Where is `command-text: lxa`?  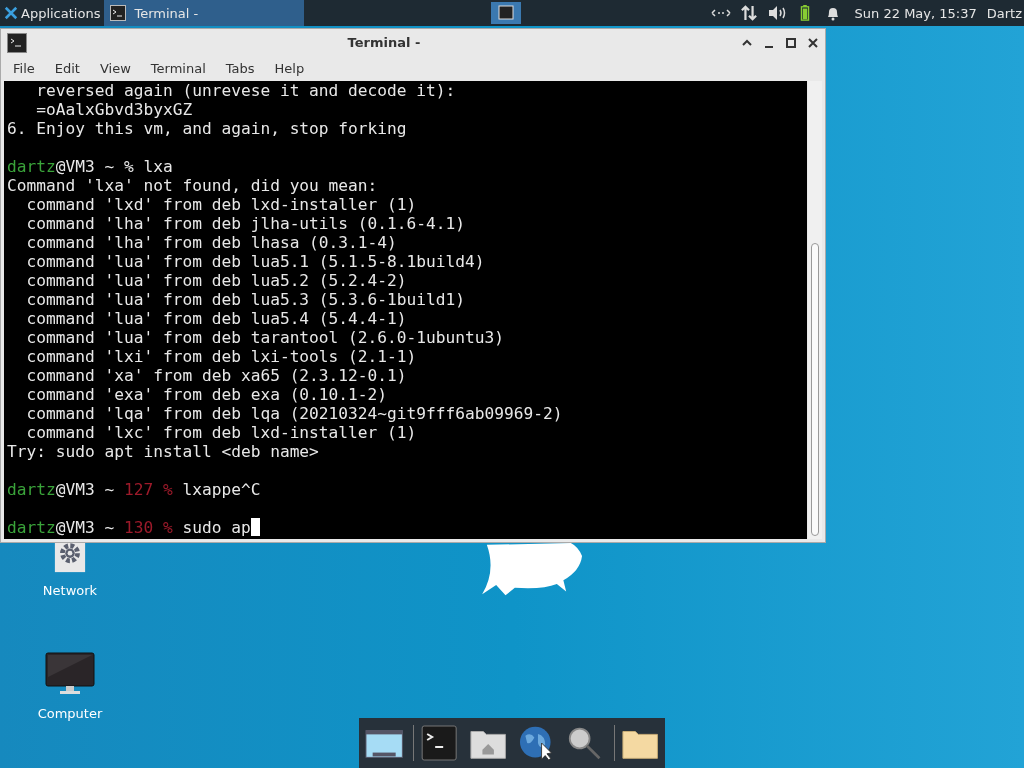
command-text: lxa is located at coordinates (158, 166).